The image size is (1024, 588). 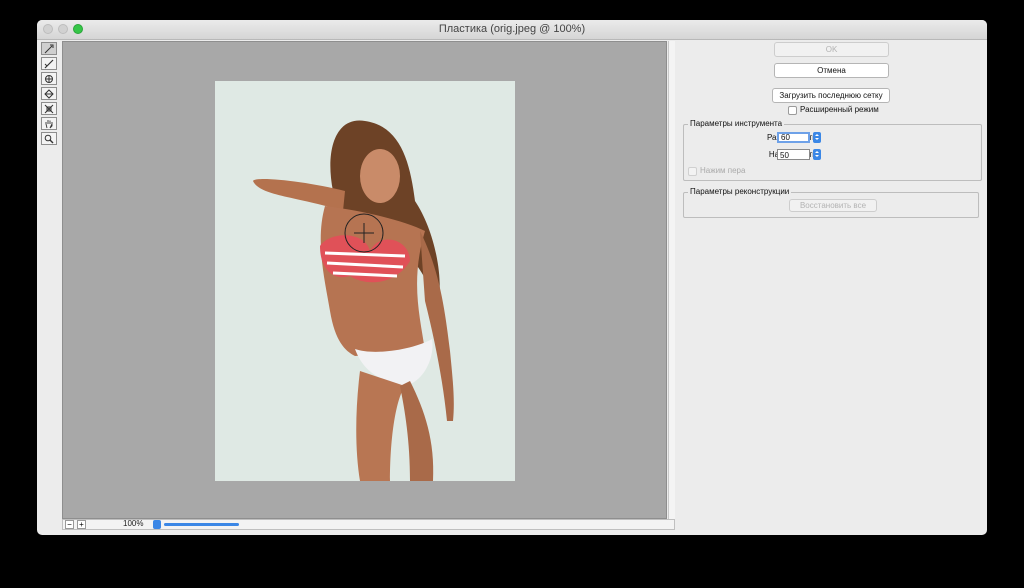 I want to click on reconstruct-options-title: Параметры реконструкции, so click(x=740, y=191).